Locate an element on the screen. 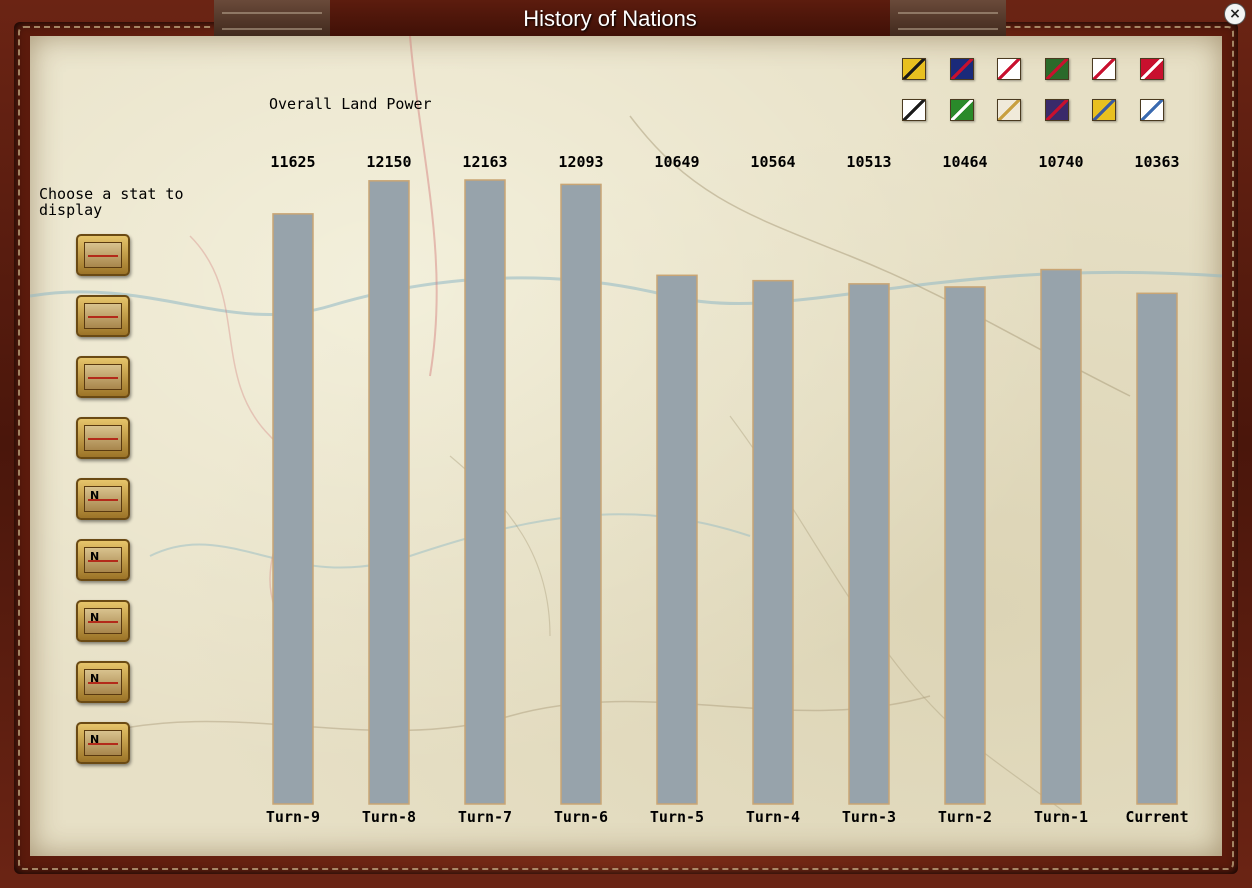 The height and width of the screenshot is (888, 1252). category-label: Turn-4 is located at coordinates (773, 817).